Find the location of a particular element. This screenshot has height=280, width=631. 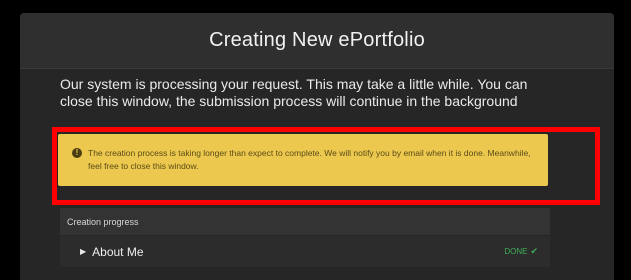

checkmark-icon: ✔ is located at coordinates (534, 251).